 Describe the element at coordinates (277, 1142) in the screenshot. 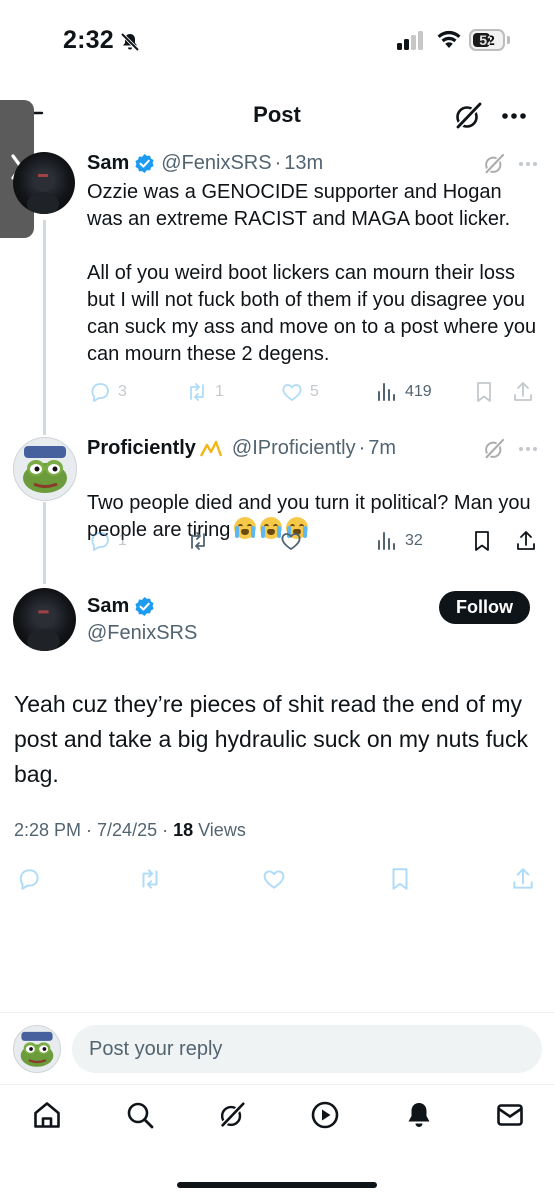

I see `bottom-nav` at that location.